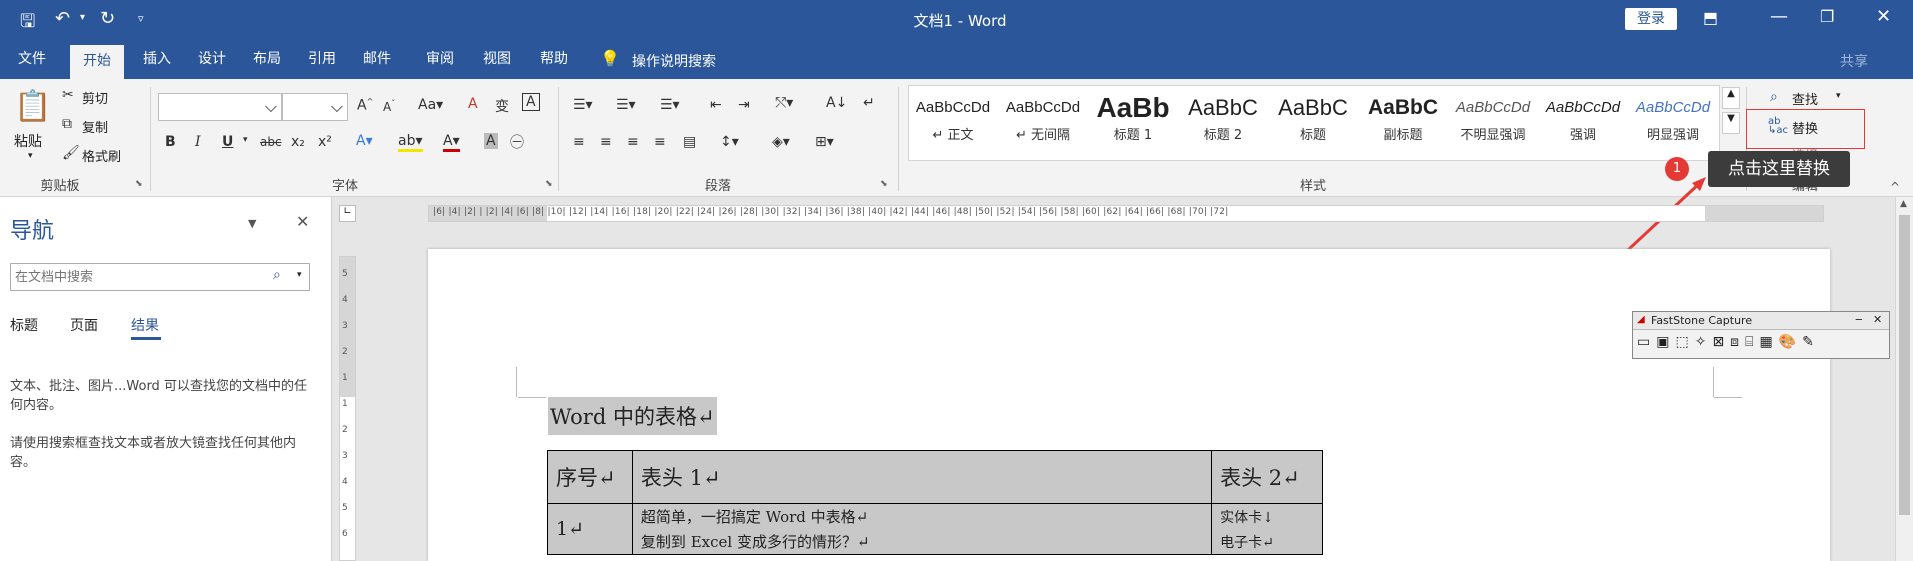 The height and width of the screenshot is (561, 1913). What do you see at coordinates (531, 102) in the screenshot?
I see `char-border-icon: A` at bounding box center [531, 102].